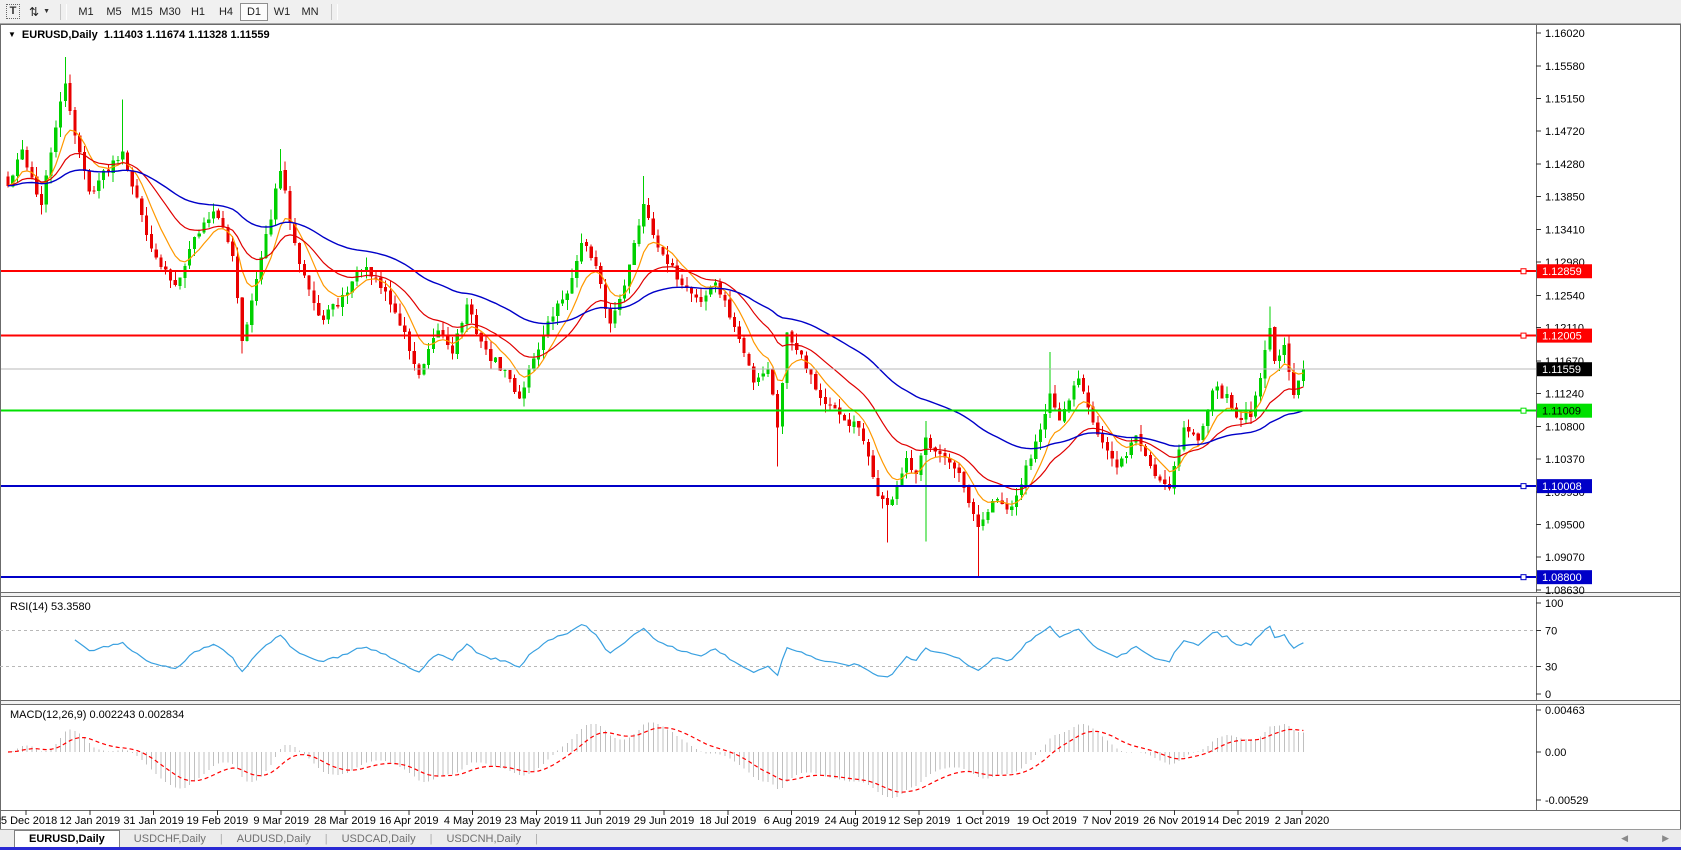 This screenshot has width=1681, height=850. I want to click on svg-text: 1.16020, so click(1565, 34).